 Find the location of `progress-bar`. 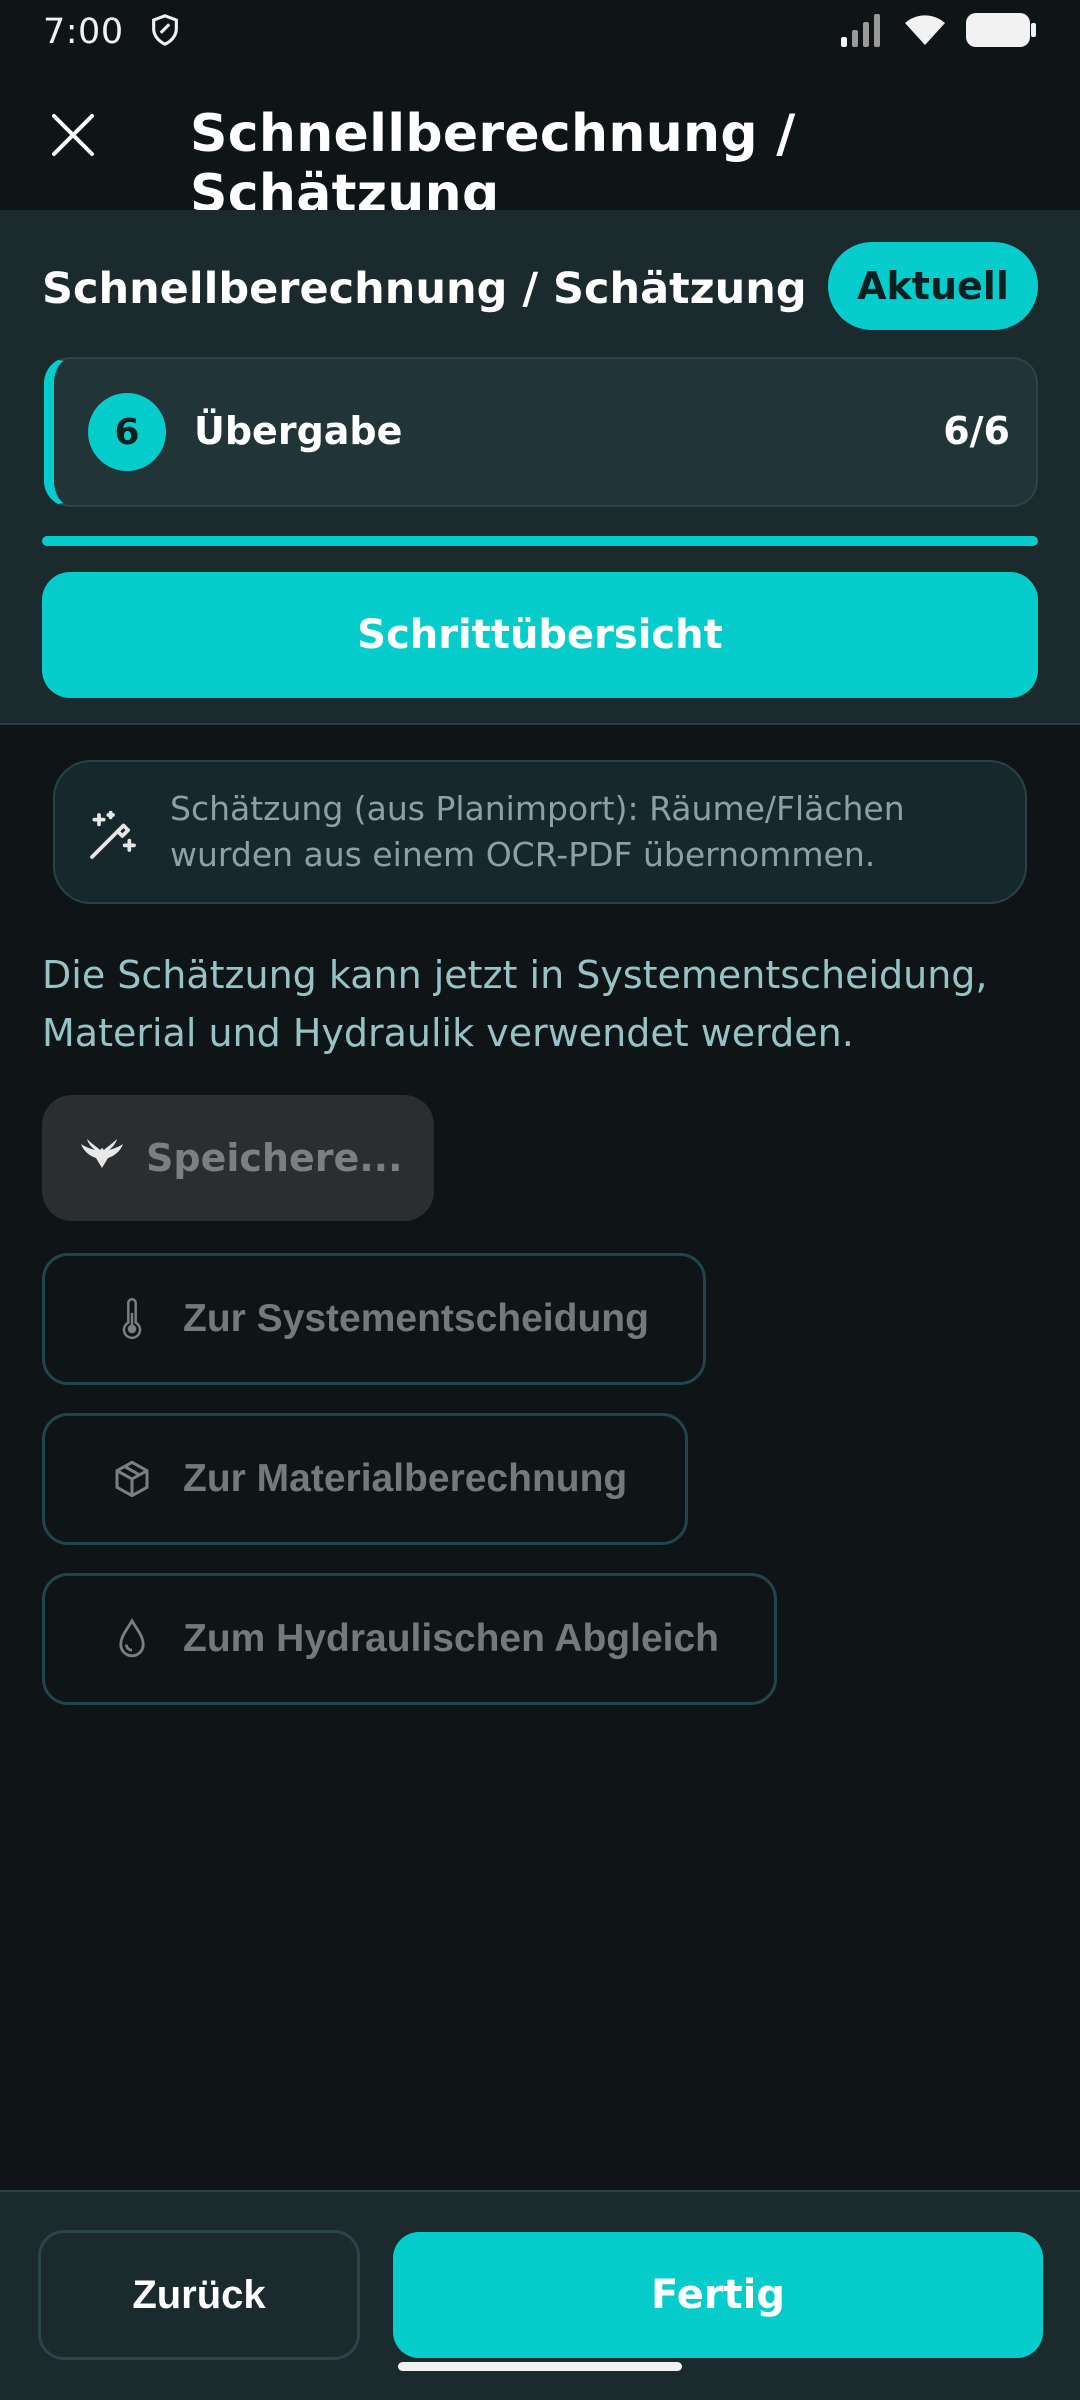

progress-bar is located at coordinates (540, 541).